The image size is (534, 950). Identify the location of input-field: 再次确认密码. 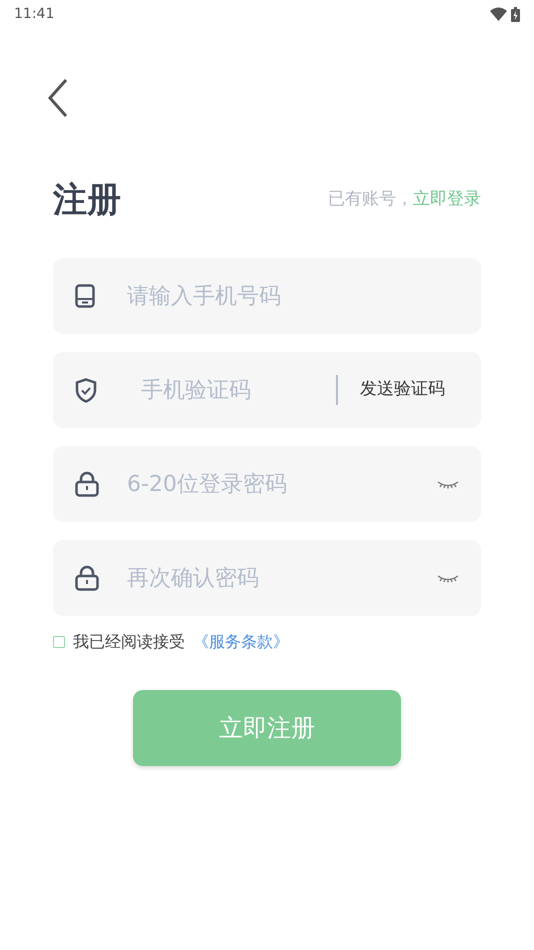
(267, 578).